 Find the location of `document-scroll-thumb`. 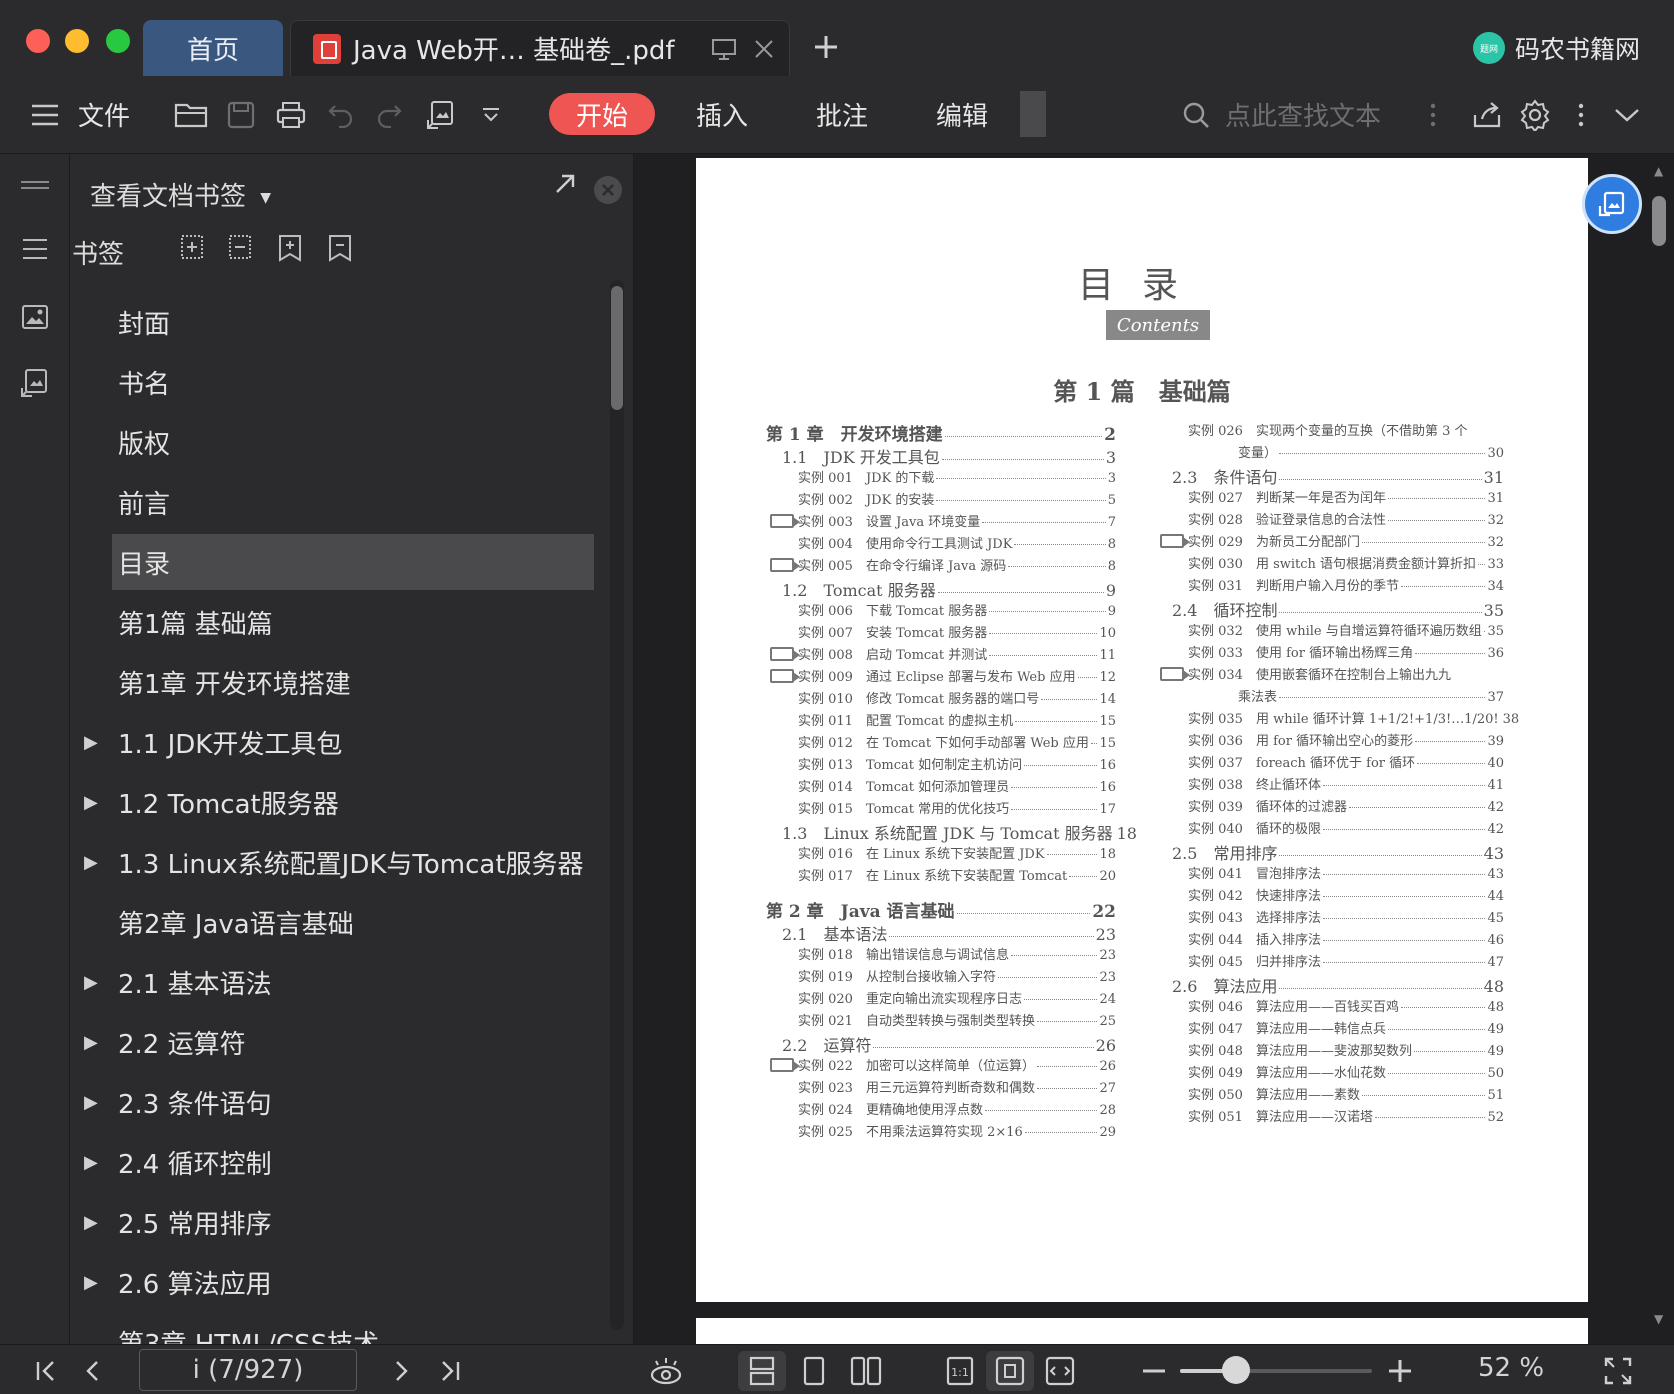

document-scroll-thumb is located at coordinates (1659, 221).